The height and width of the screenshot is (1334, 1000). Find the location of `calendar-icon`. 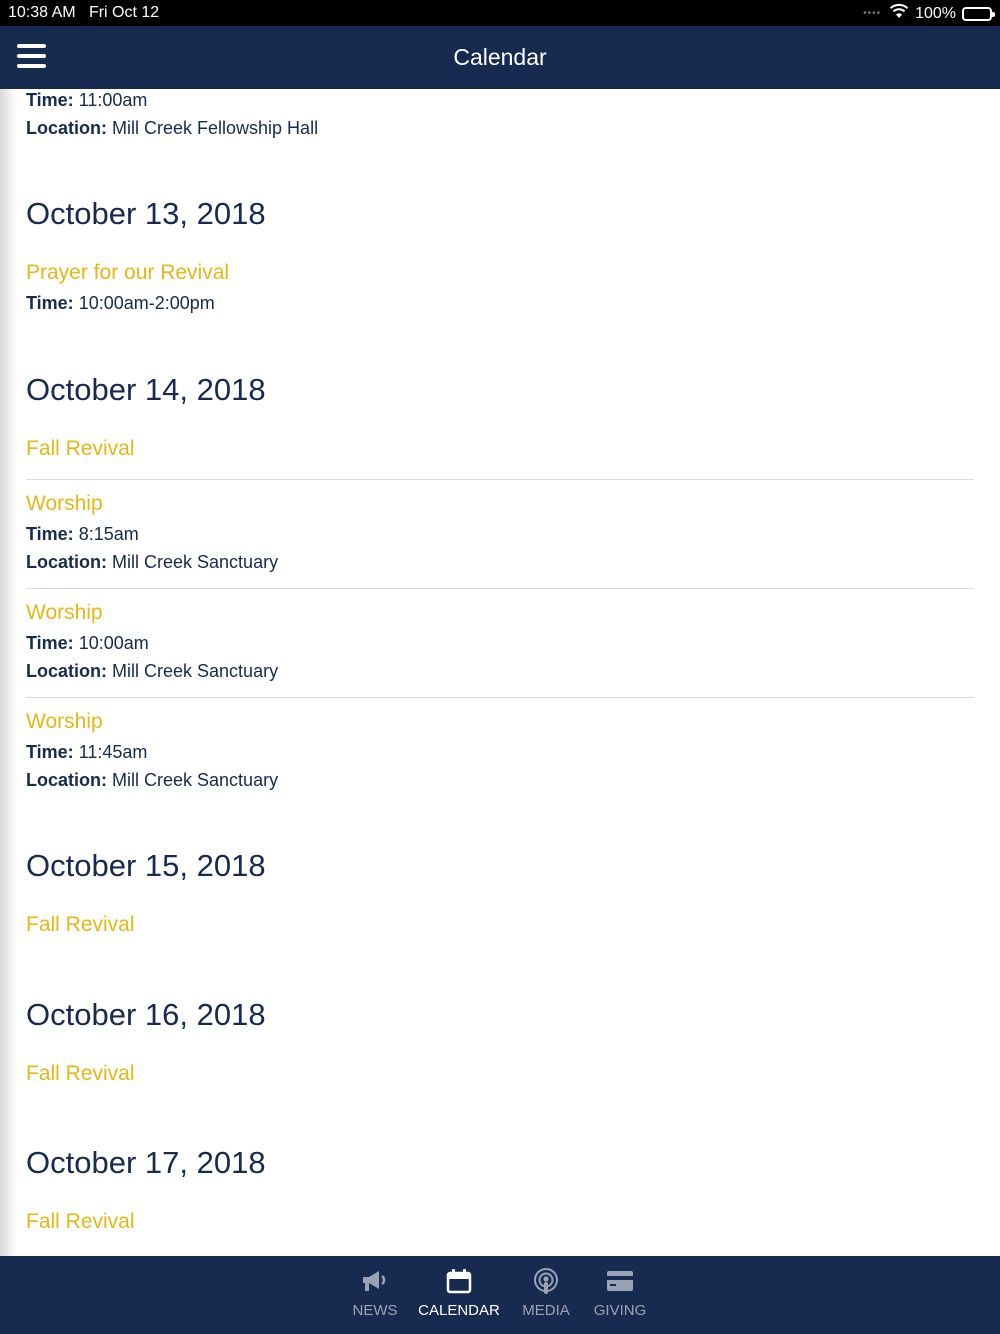

calendar-icon is located at coordinates (459, 1281).